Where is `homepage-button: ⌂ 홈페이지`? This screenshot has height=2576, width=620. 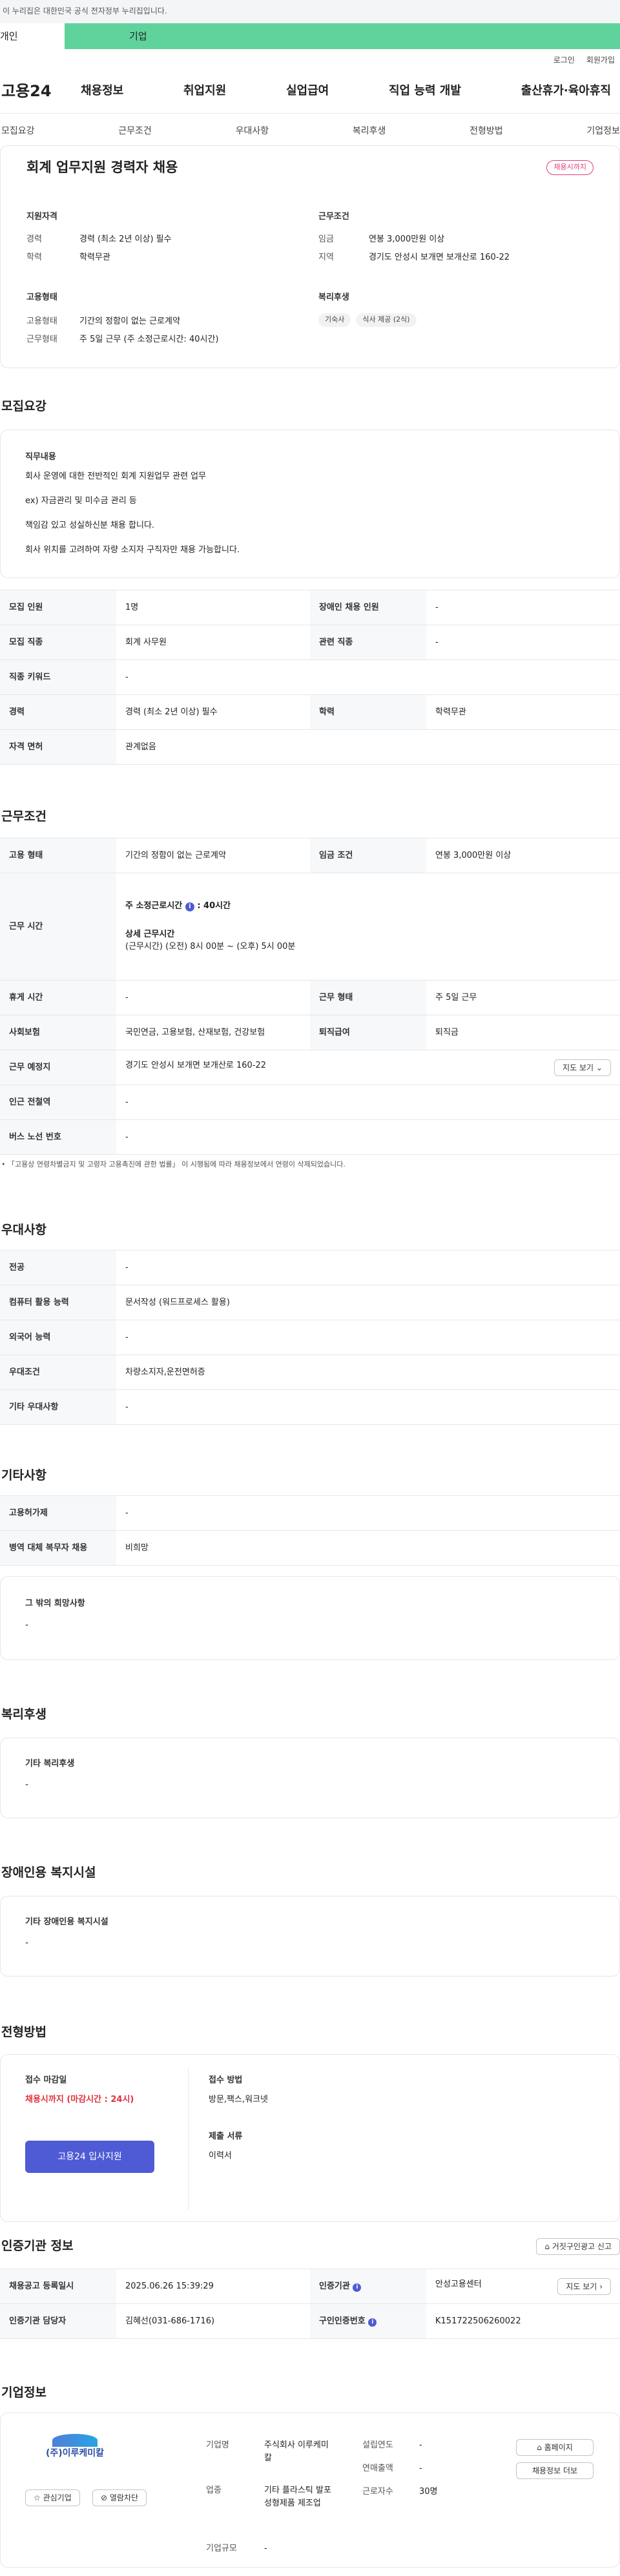 homepage-button: ⌂ 홈페이지 is located at coordinates (555, 2447).